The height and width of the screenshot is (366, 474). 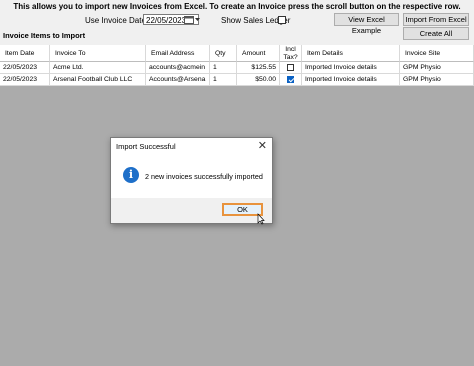 What do you see at coordinates (98, 53) in the screenshot?
I see `column-header-invoice-to: Invoice To` at bounding box center [98, 53].